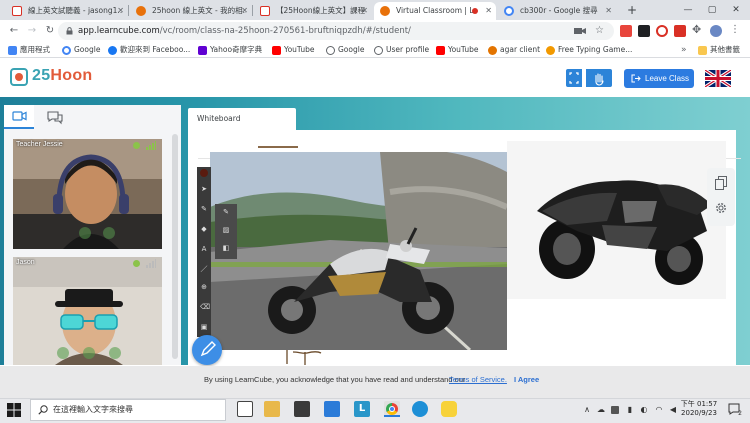 This screenshot has width=750, height=423. Describe the element at coordinates (204, 287) in the screenshot. I see `zoom-icon: ⊕` at that location.